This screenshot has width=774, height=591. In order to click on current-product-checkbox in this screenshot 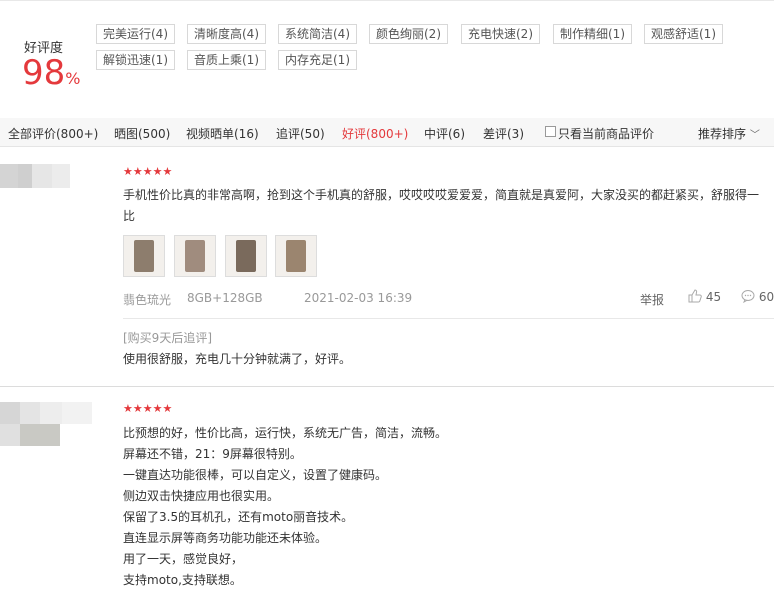, I will do `click(550, 131)`.